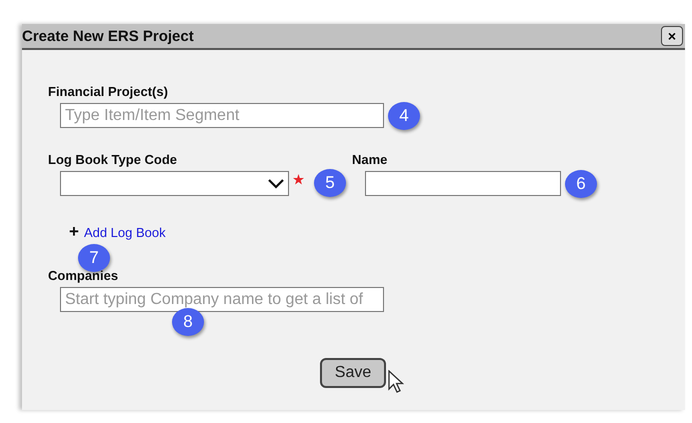 The image size is (692, 423). Describe the element at coordinates (108, 91) in the screenshot. I see `field-label: Financial Project(s)` at that location.